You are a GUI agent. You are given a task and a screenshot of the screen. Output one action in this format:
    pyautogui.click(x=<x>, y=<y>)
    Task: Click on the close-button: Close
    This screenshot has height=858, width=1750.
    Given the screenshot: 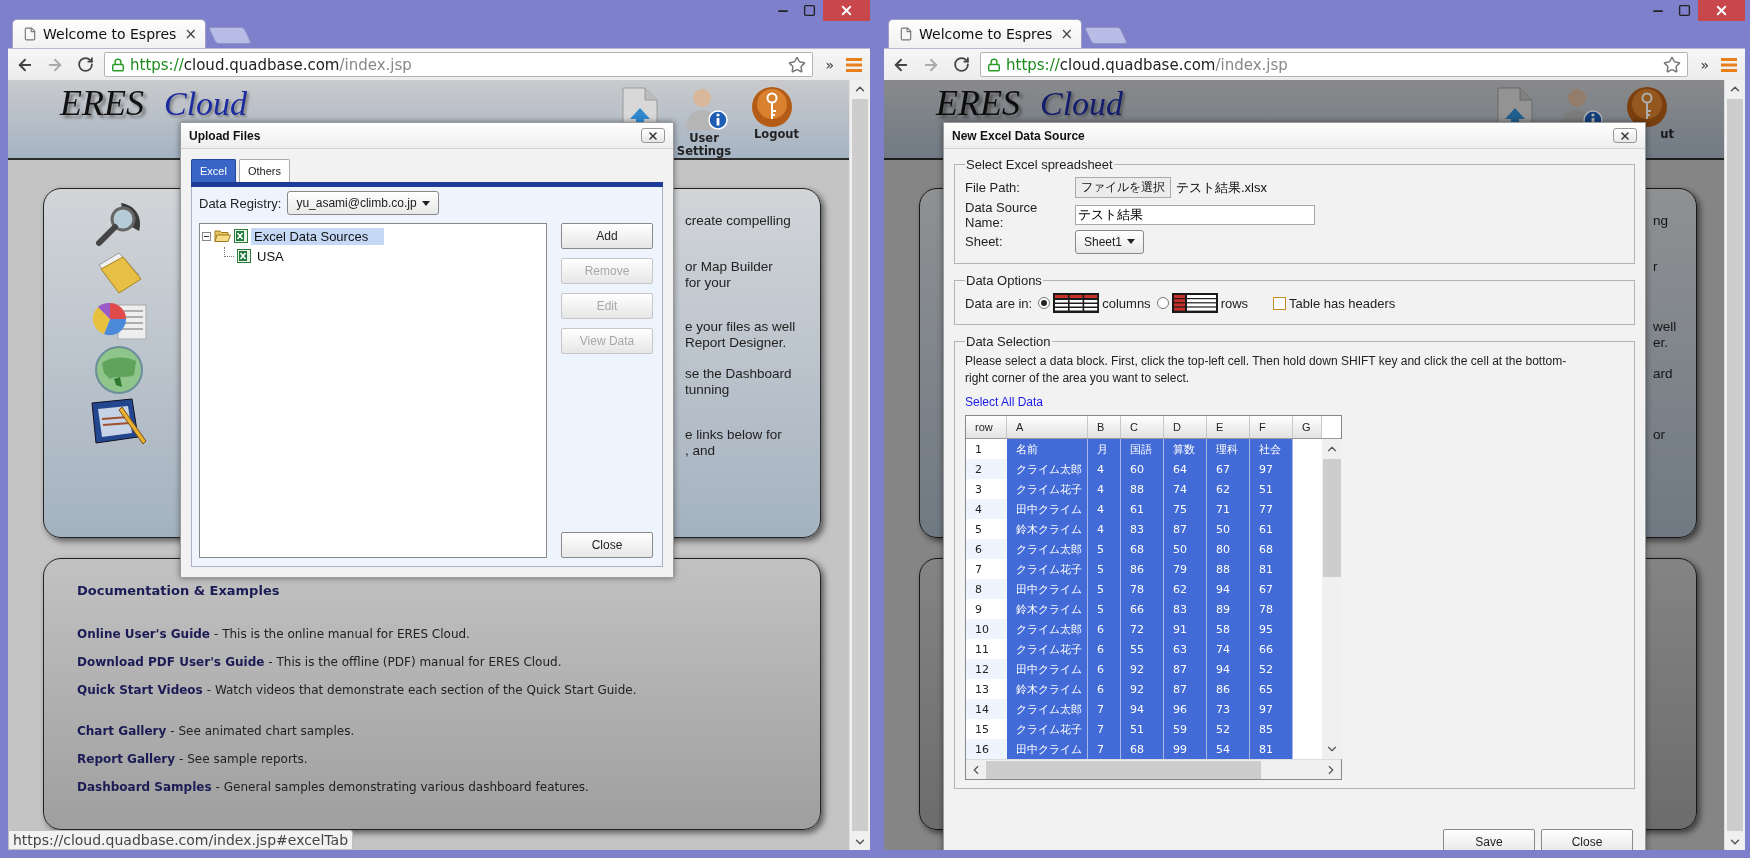 What is the action you would take?
    pyautogui.click(x=607, y=545)
    